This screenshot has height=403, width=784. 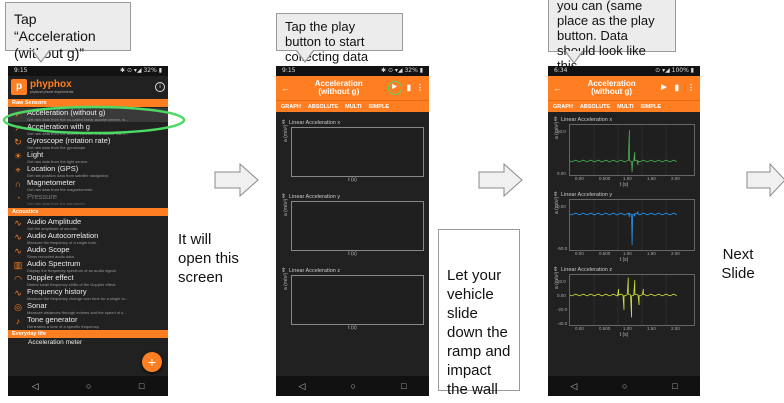 I want to click on category-everyday: Everyday life, so click(x=88, y=334).